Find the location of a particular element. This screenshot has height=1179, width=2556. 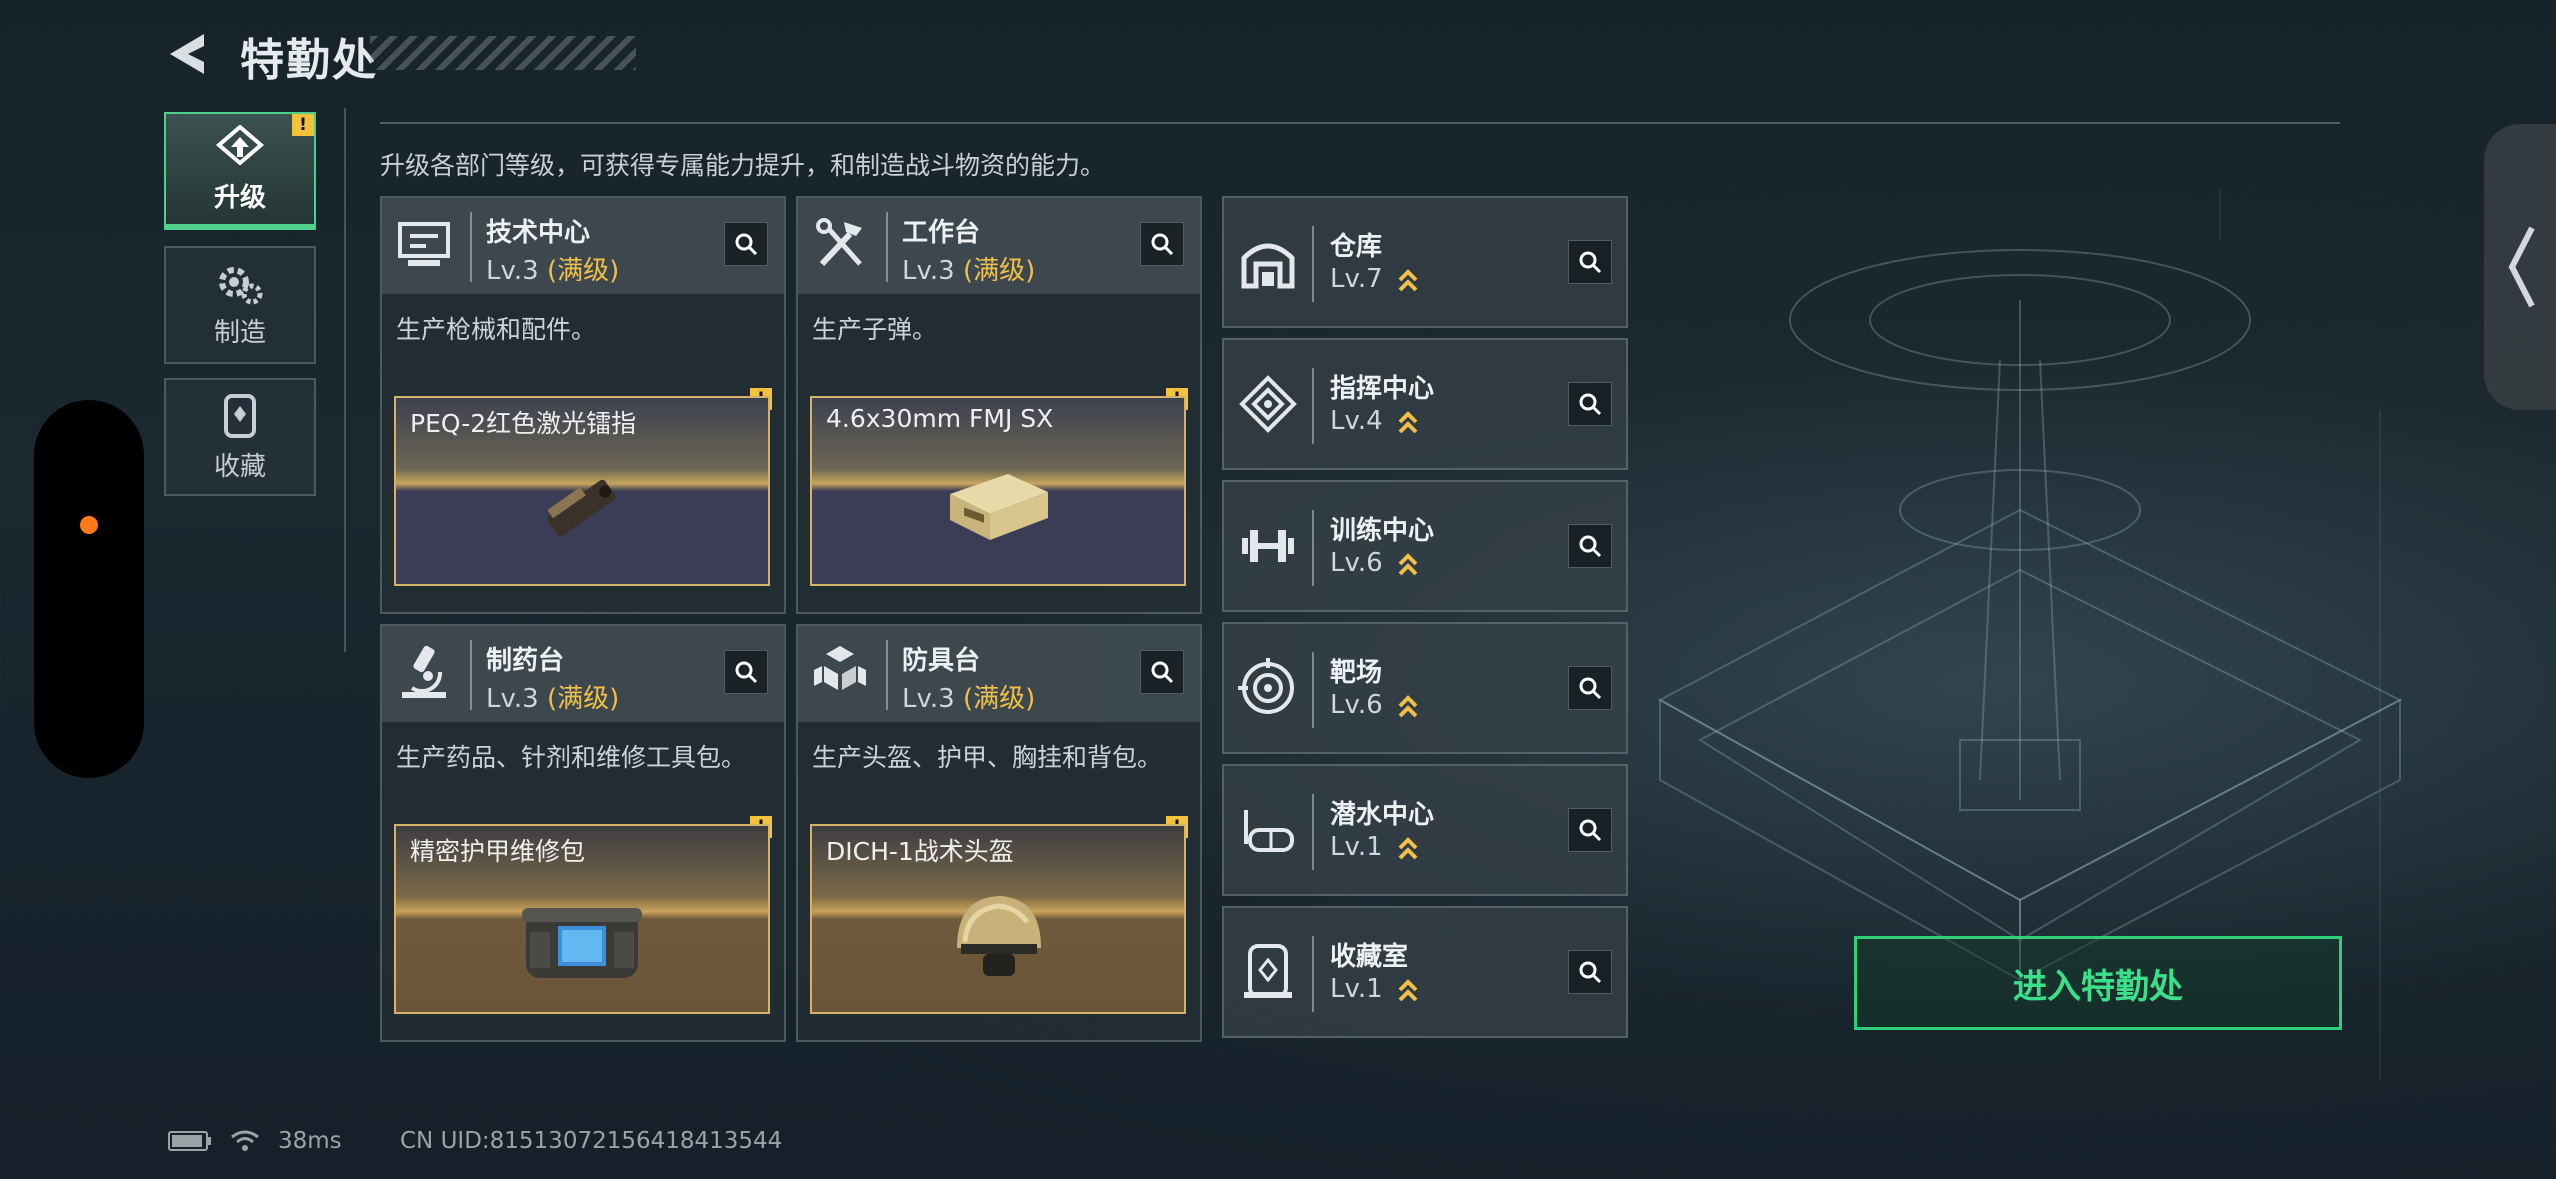

card-pharmacy: 制药台 Lv.3 (满级) 生产药品、针剂和维修工具包。 ! 精密护甲维修包 is located at coordinates (583, 833).